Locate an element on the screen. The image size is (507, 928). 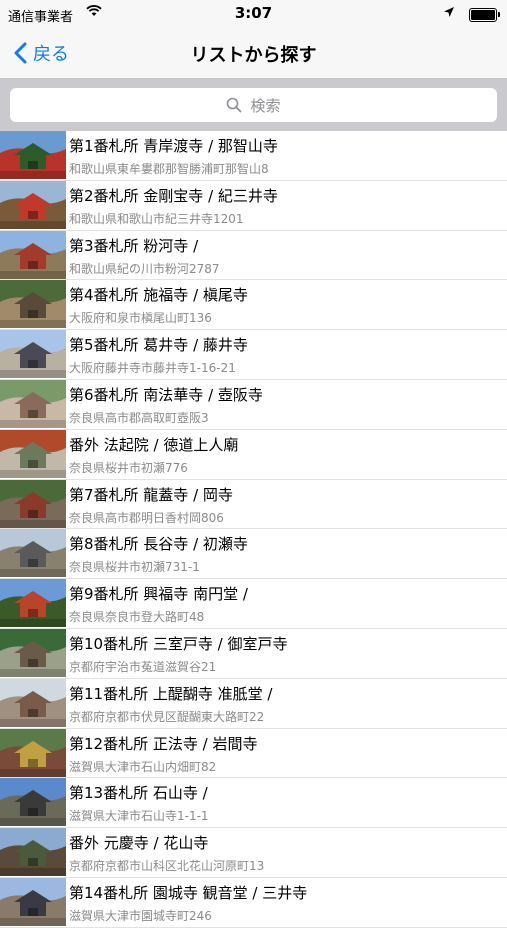
list-item: 第7番札所 龍蓋寺 / 岡寺奈良県高市郡明日香村岡806 is located at coordinates (253, 504).